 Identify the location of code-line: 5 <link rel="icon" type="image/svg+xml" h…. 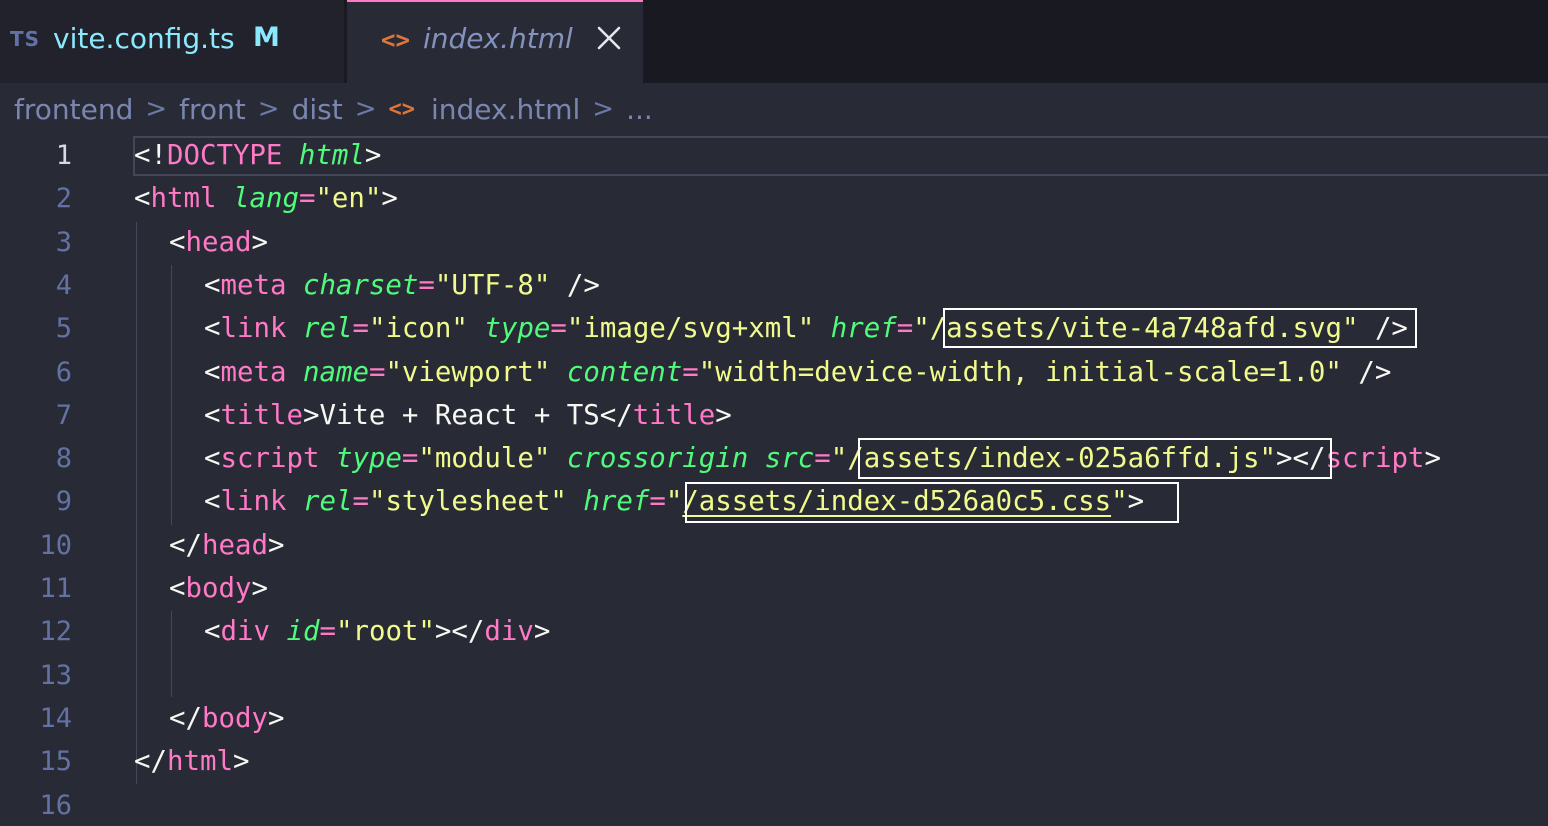
(774, 328).